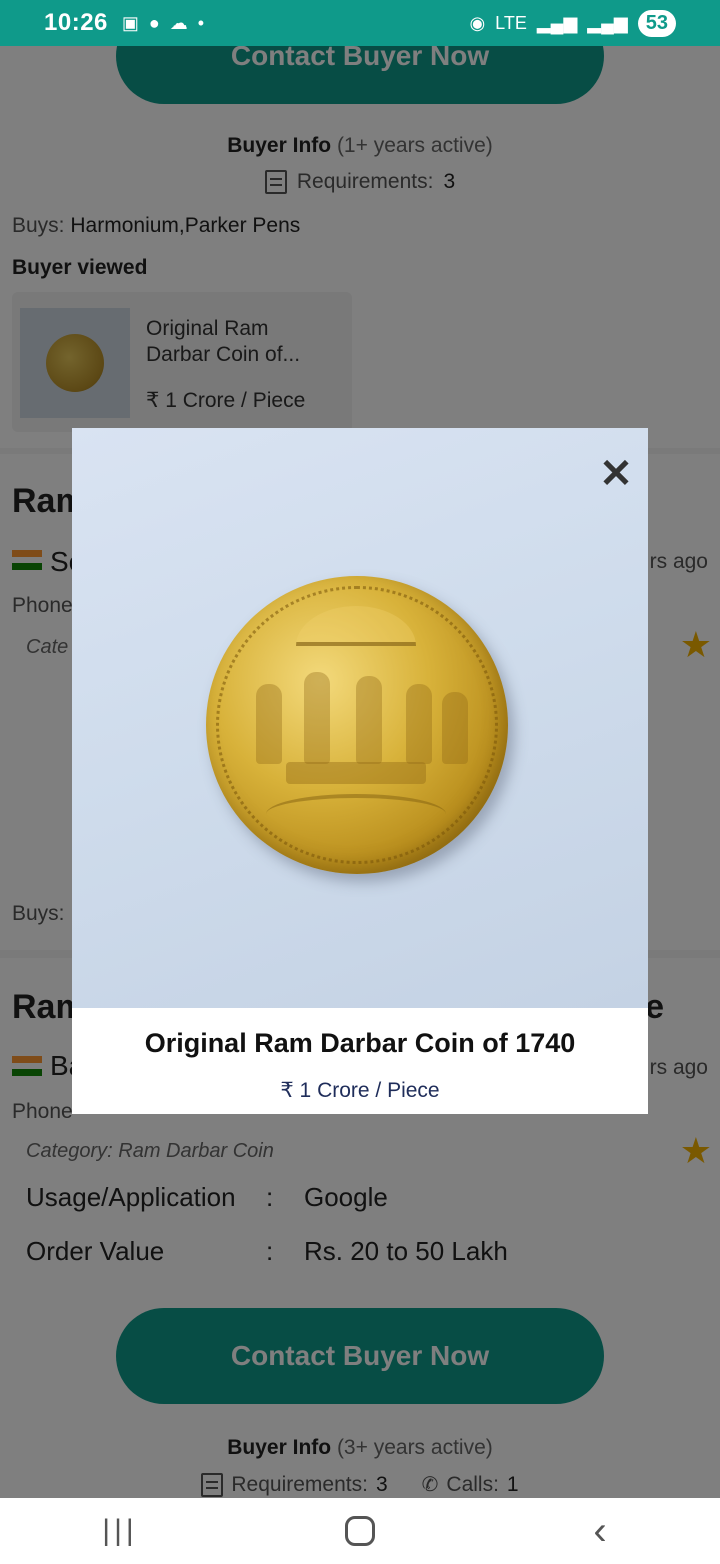 This screenshot has height=1564, width=720. I want to click on back-button: ‹, so click(600, 1531).